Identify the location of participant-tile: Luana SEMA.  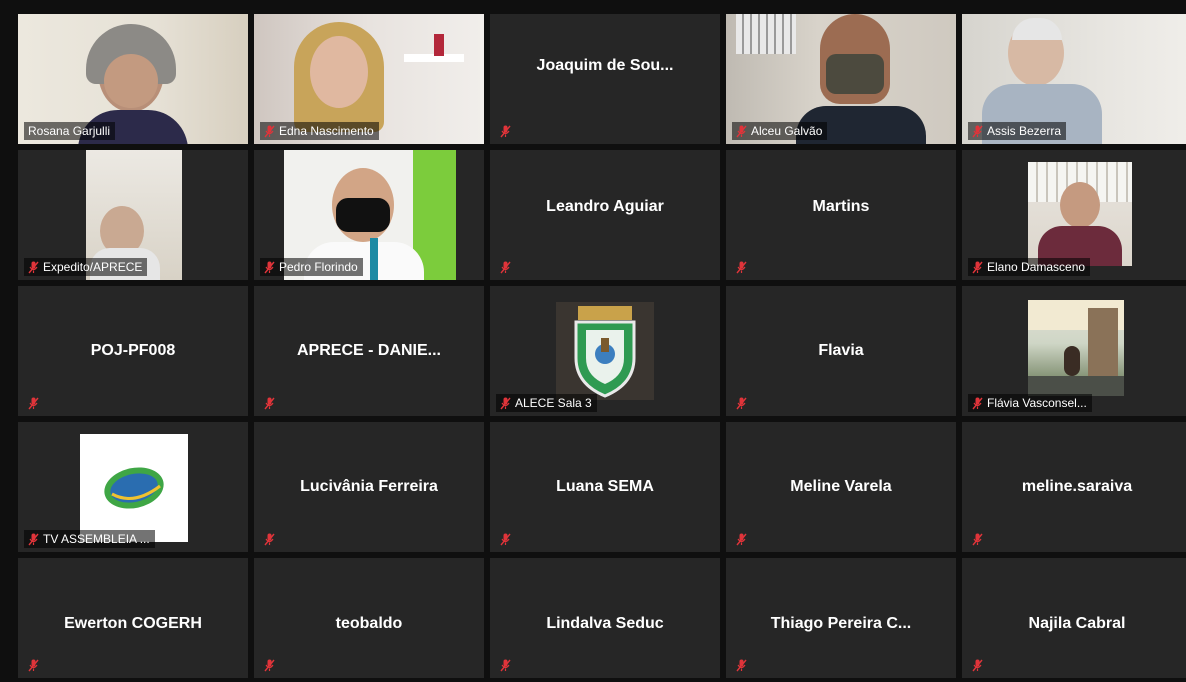
(605, 487).